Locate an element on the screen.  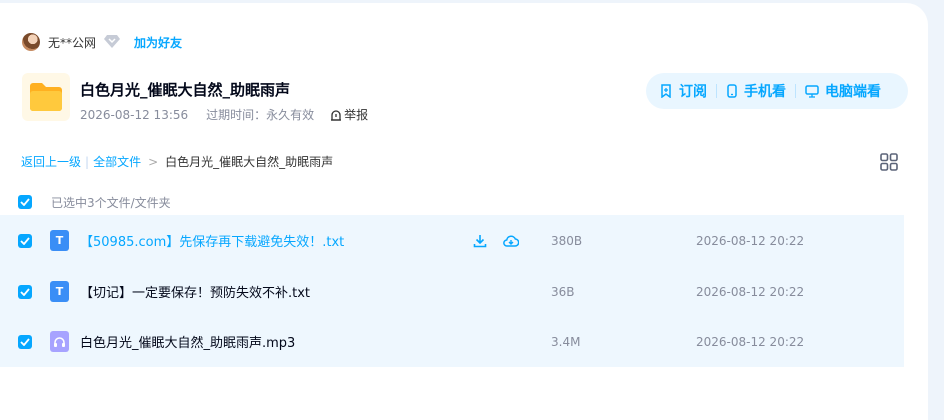
watch-on-phone-button: 手机看 is located at coordinates (756, 91).